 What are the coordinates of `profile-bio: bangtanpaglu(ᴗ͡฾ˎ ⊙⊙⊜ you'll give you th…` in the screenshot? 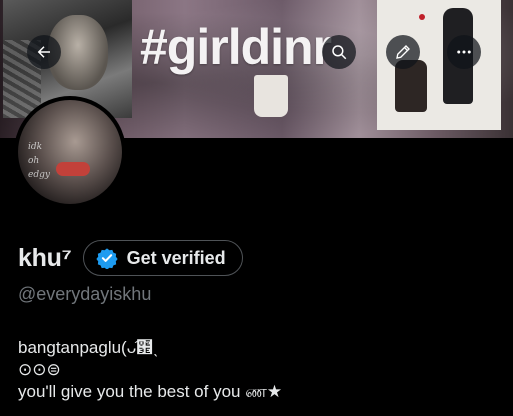 It's located at (150, 370).